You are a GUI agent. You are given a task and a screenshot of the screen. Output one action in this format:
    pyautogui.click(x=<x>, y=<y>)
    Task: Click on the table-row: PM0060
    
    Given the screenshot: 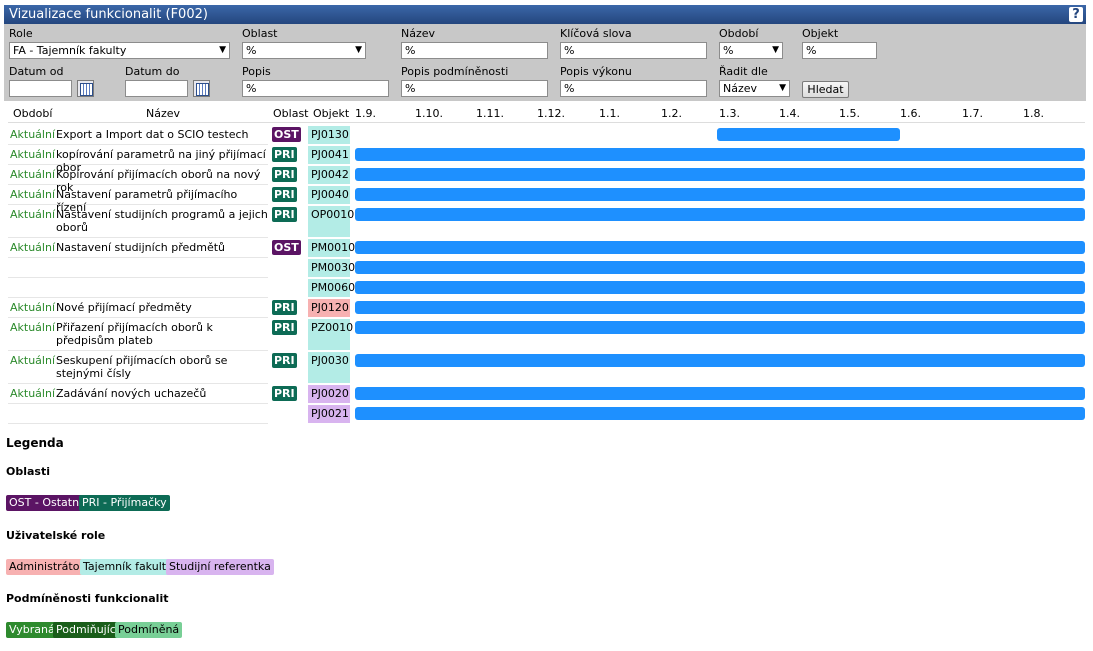 What is the action you would take?
    pyautogui.click(x=546, y=288)
    